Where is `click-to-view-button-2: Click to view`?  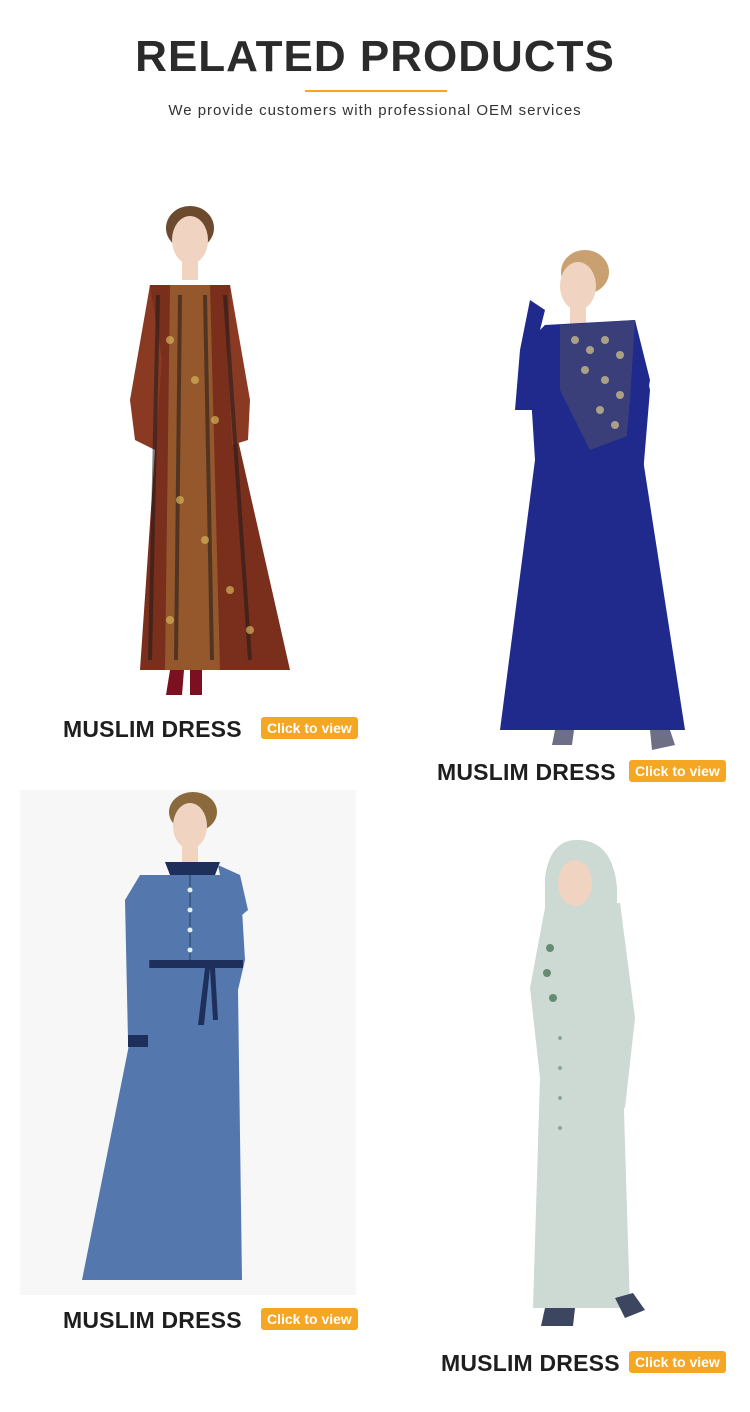 click-to-view-button-2: Click to view is located at coordinates (677, 771).